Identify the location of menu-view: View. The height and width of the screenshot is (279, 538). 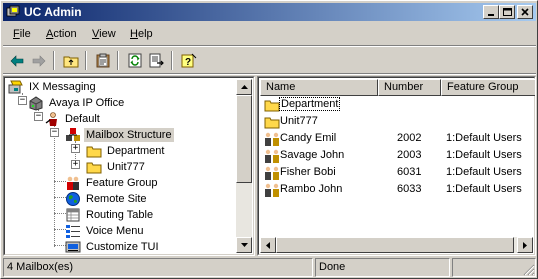
(104, 34).